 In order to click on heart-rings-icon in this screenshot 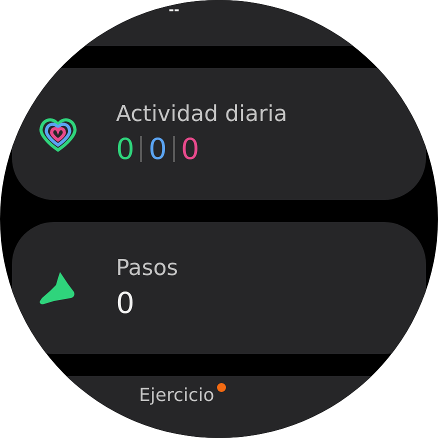, I will do `click(58, 134)`.